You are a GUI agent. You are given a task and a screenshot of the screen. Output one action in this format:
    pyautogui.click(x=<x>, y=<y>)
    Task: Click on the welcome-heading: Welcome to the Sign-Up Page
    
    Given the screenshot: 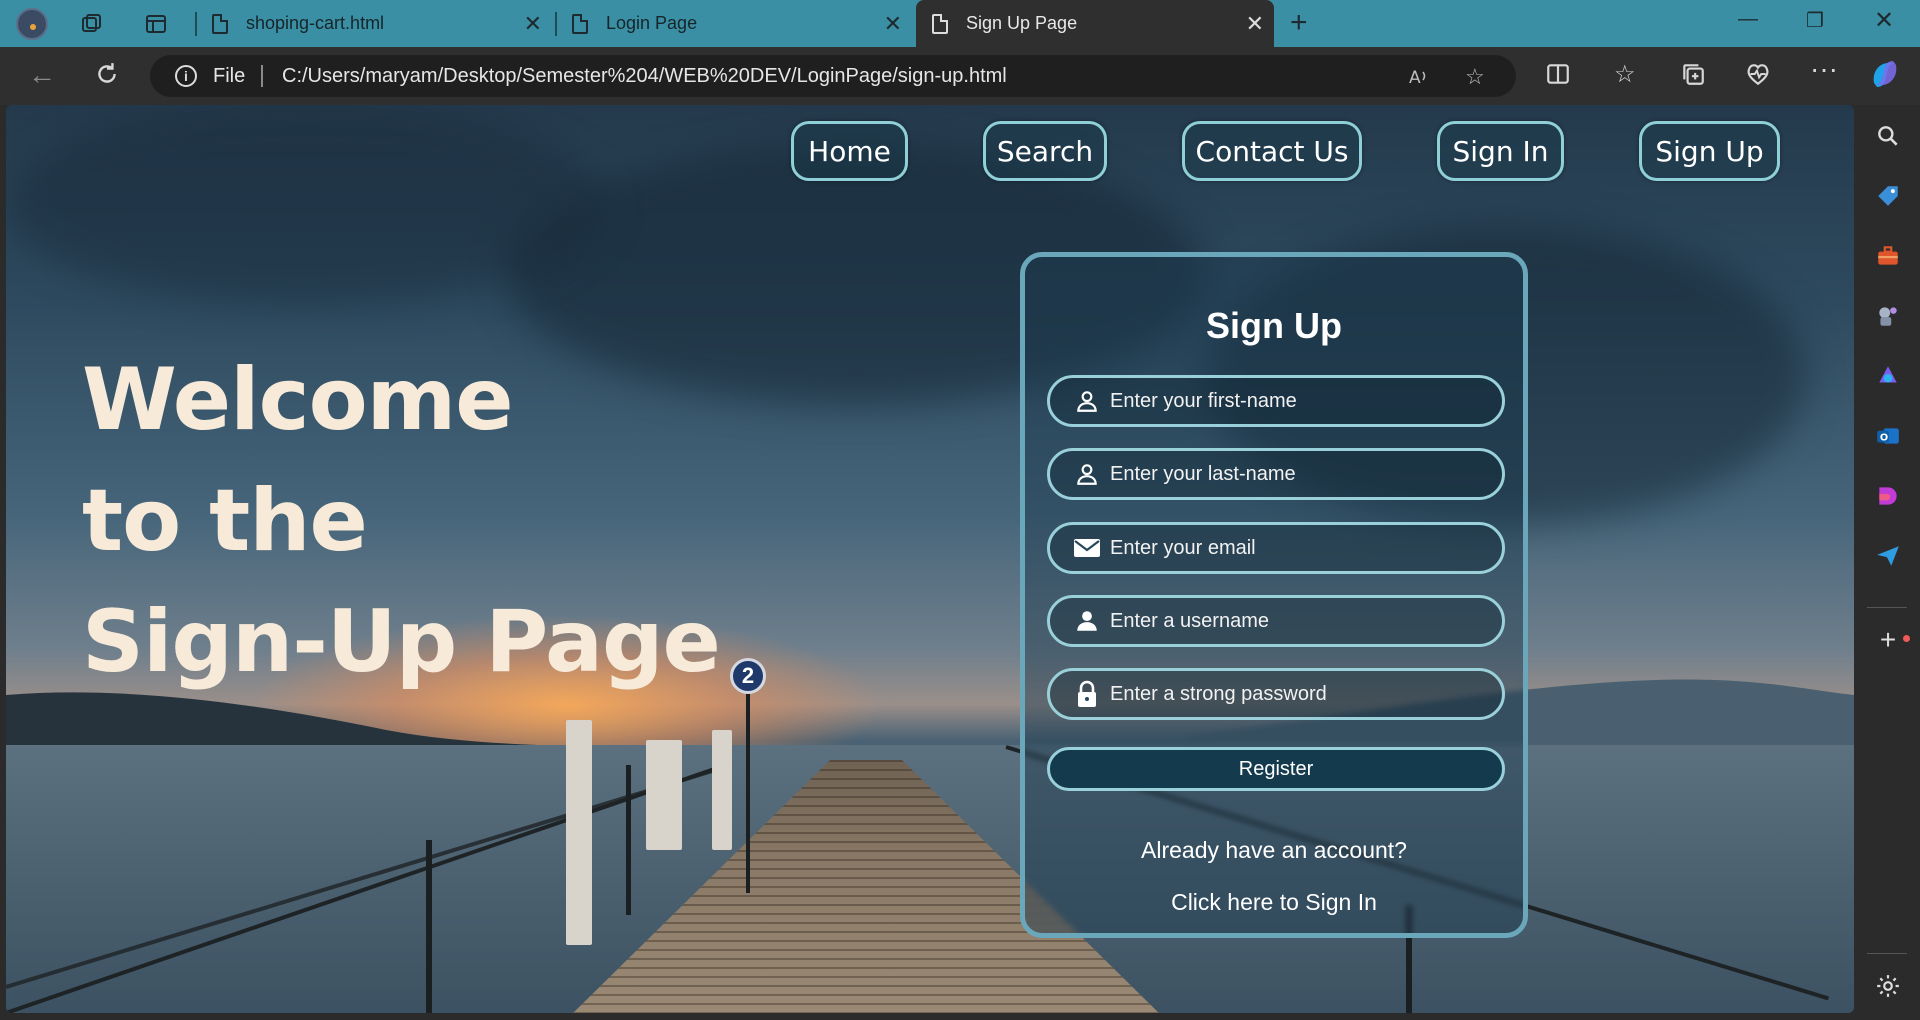 What is the action you would take?
    pyautogui.click(x=401, y=521)
    